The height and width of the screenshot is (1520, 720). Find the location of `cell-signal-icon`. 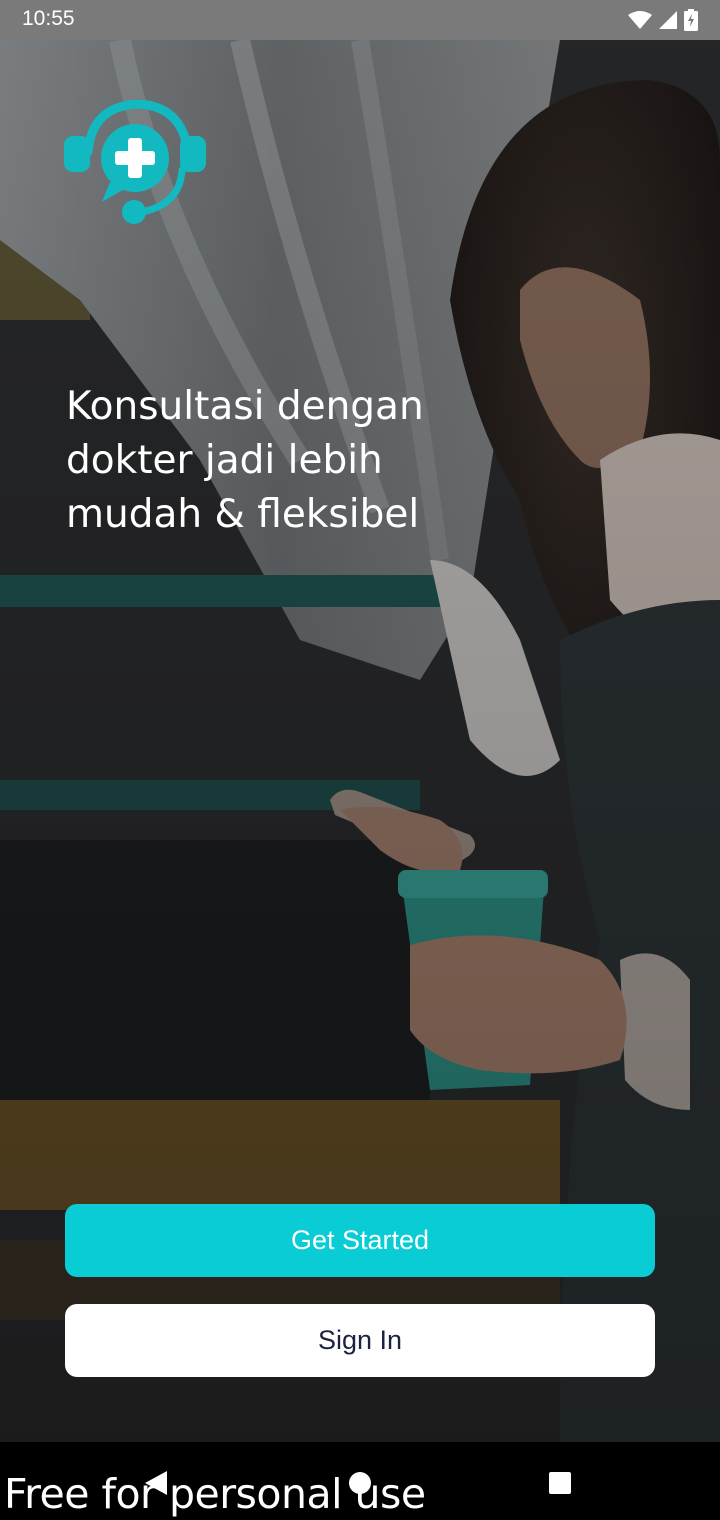

cell-signal-icon is located at coordinates (668, 20).